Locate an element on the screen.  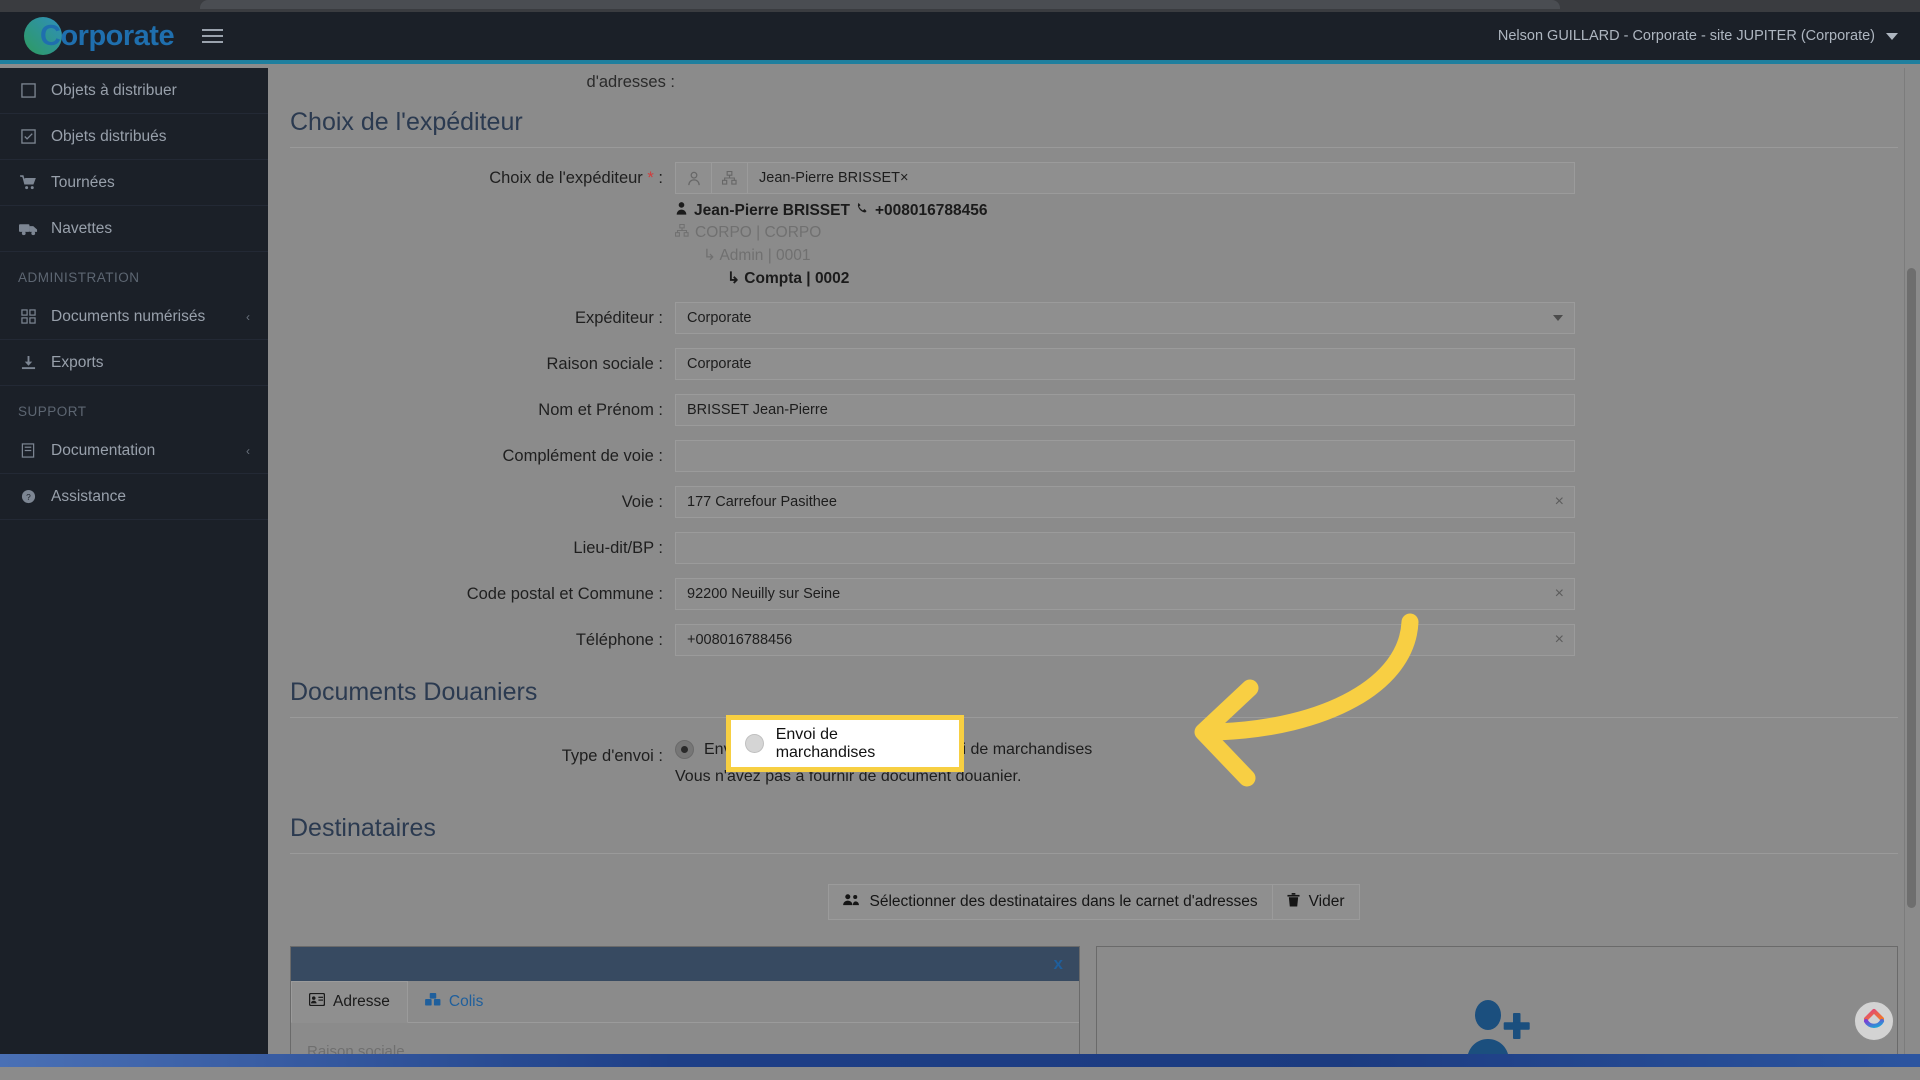
phone-icon is located at coordinates (862, 211).